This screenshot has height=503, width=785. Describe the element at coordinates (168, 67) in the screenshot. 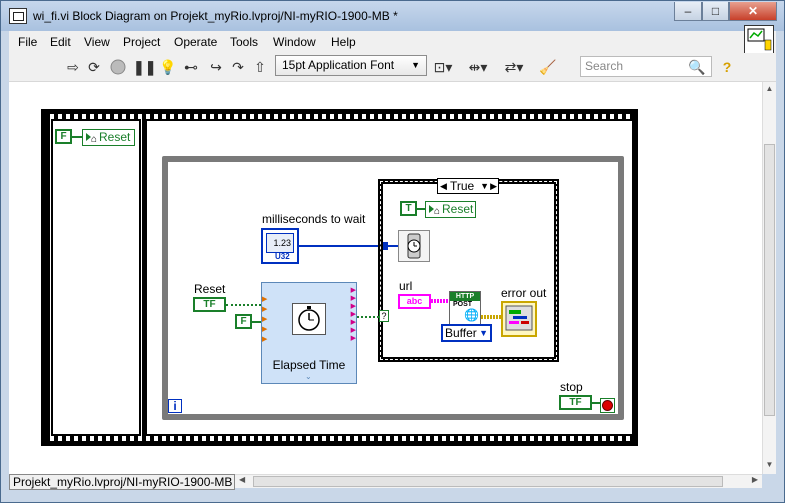

I see `highlight-execution-icon: 💡` at that location.